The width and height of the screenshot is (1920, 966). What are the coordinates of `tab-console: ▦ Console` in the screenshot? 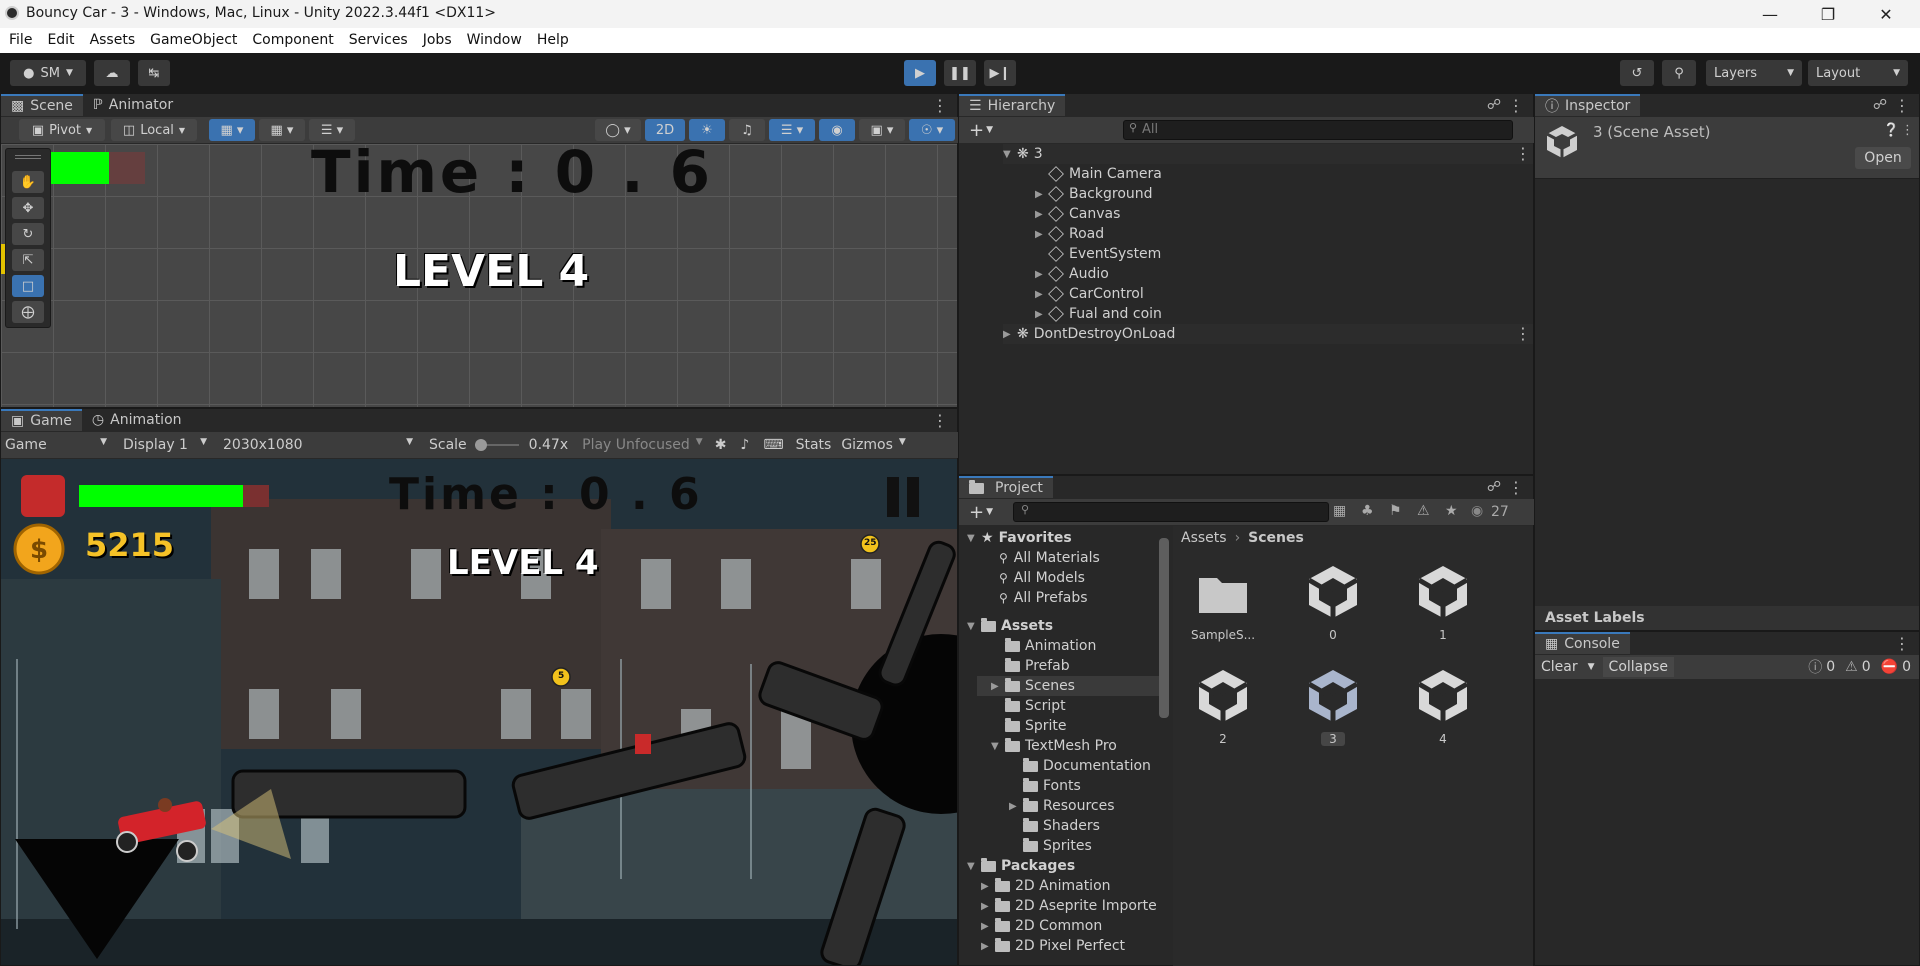 It's located at (1582, 643).